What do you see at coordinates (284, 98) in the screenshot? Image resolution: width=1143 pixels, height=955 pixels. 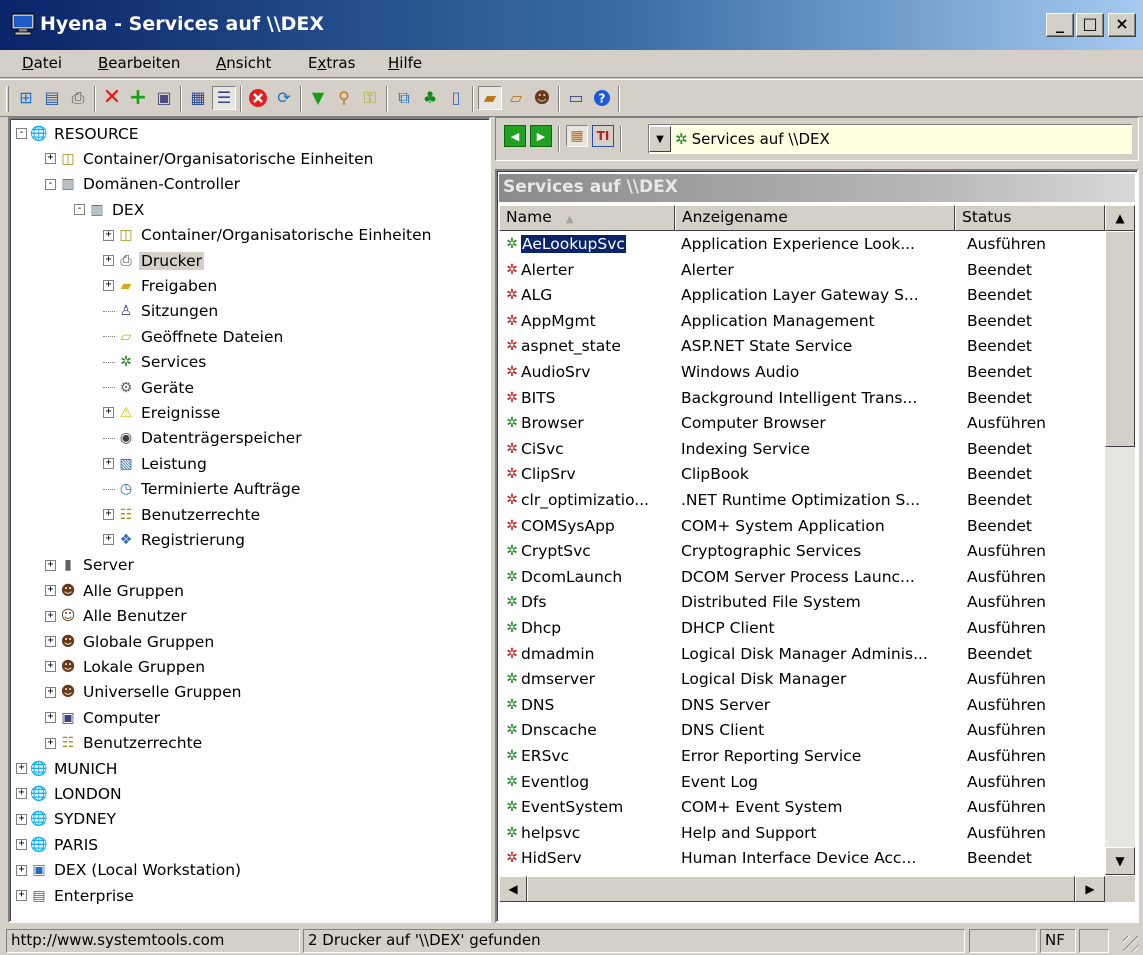 I see `refresh-icon: ⟳` at bounding box center [284, 98].